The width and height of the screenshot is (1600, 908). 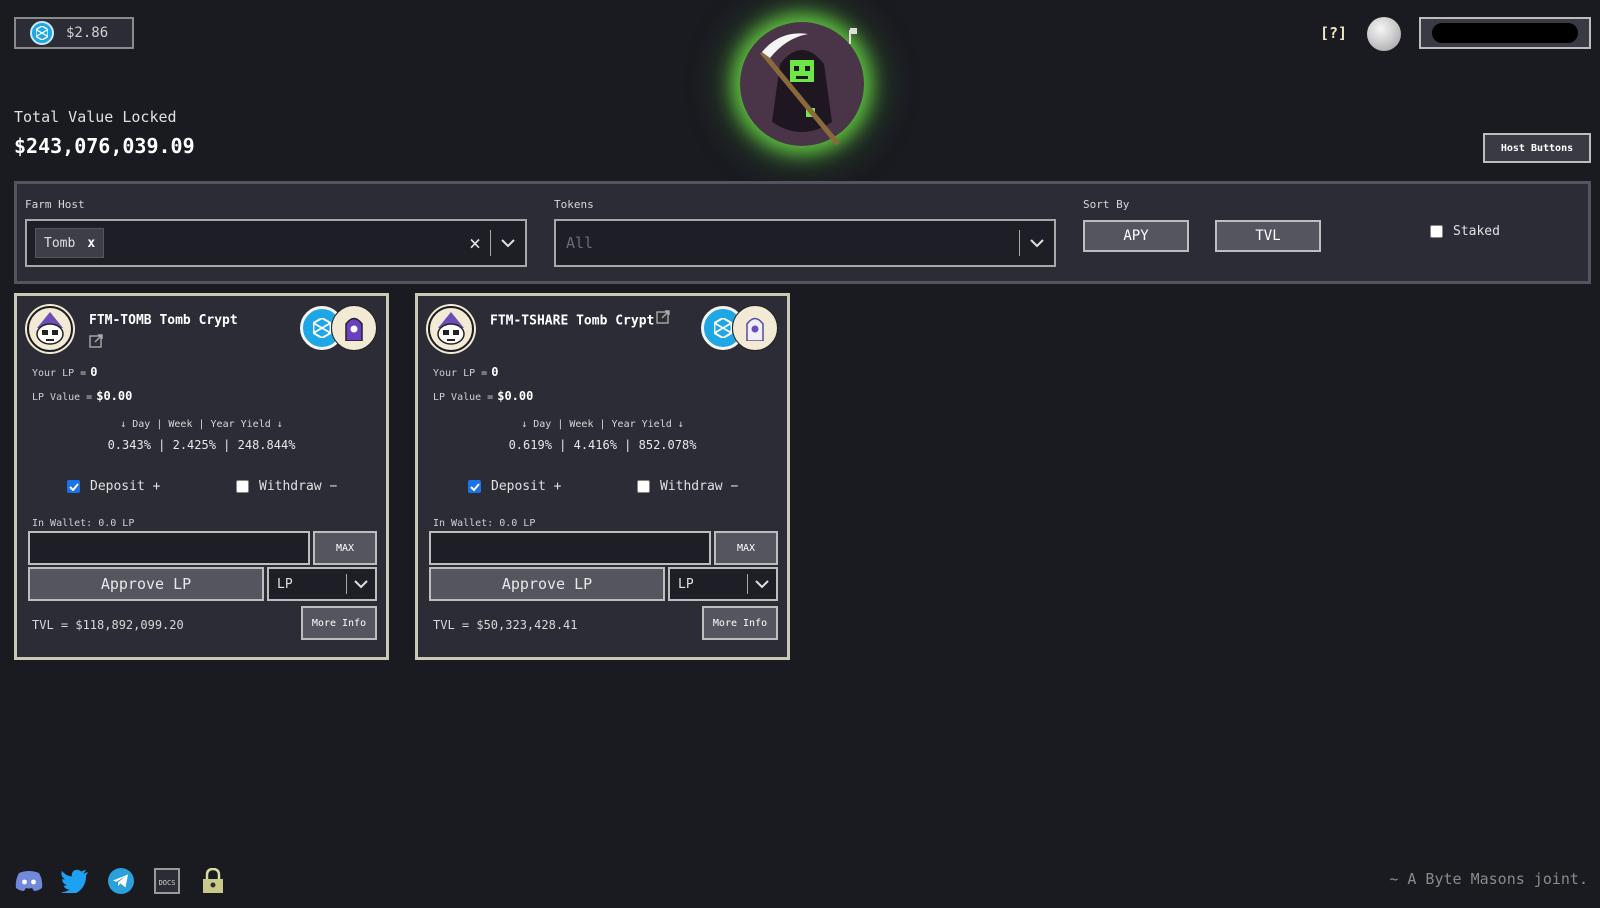 I want to click on tagline: ~ A Byte Masons joint., so click(x=1488, y=879).